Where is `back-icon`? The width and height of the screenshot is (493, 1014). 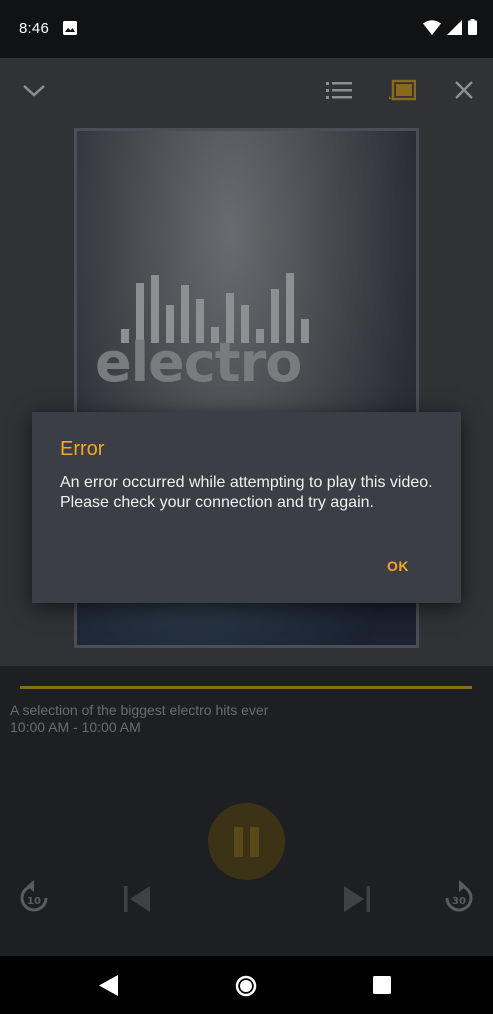
back-icon is located at coordinates (108, 988).